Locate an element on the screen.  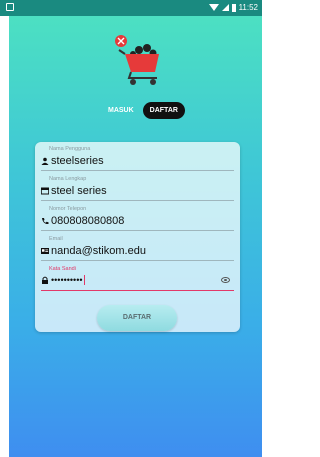
password-value: •••••••••• is located at coordinates (67, 280).